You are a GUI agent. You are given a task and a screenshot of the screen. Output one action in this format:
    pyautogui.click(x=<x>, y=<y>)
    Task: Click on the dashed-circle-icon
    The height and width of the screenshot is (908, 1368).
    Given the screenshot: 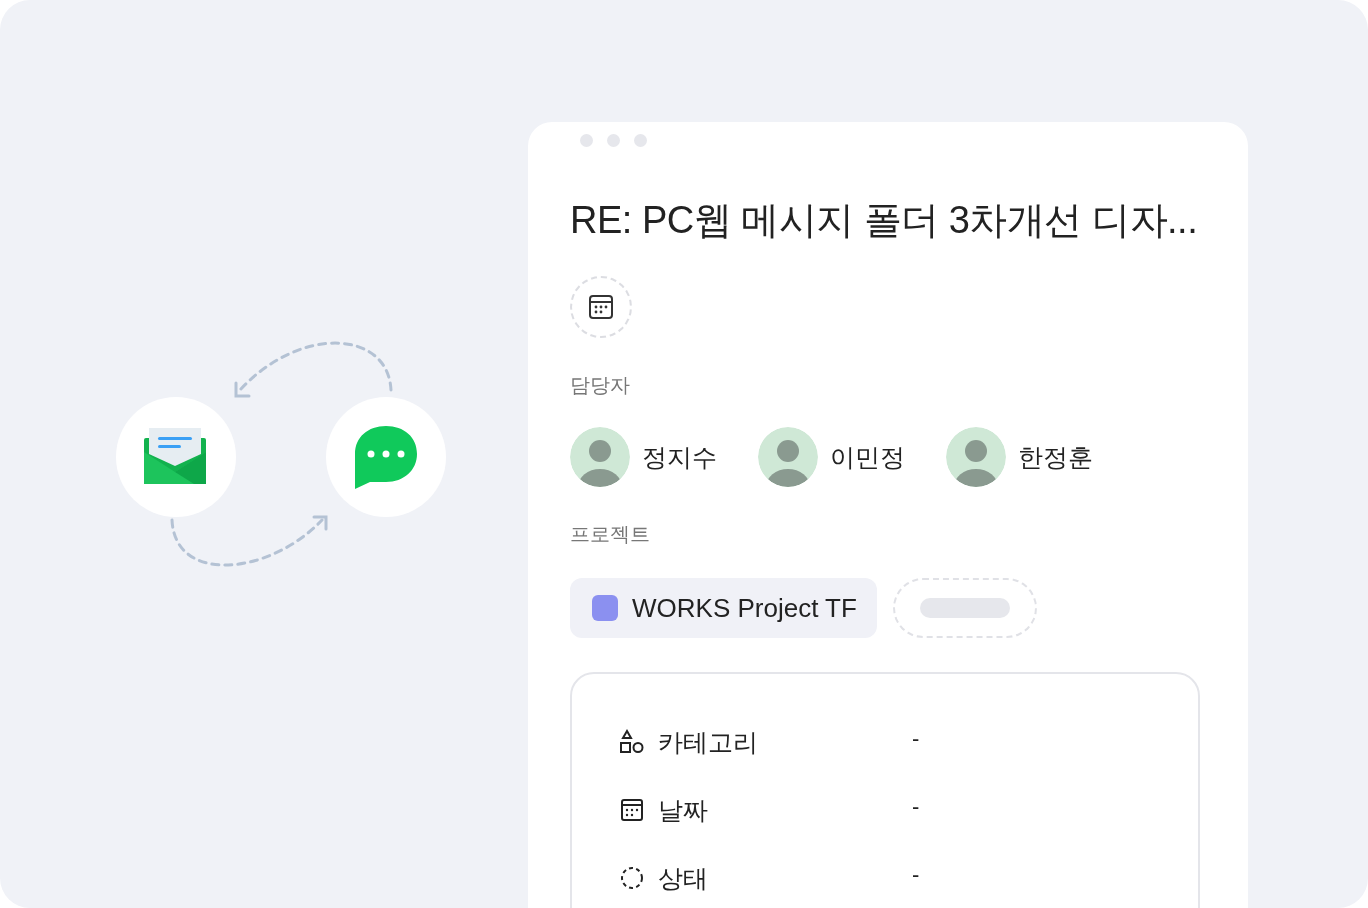 What is the action you would take?
    pyautogui.click(x=632, y=878)
    